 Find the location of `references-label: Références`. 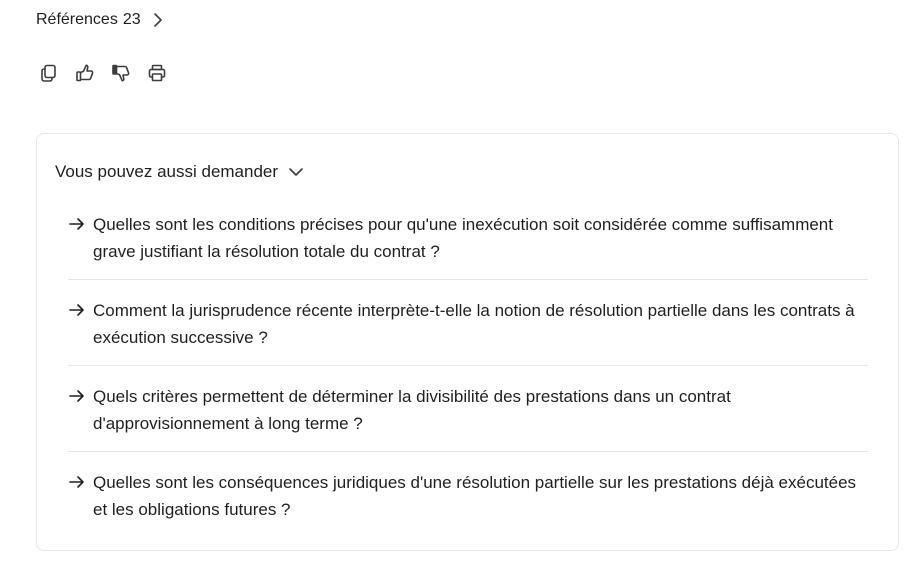

references-label: Références is located at coordinates (77, 19).